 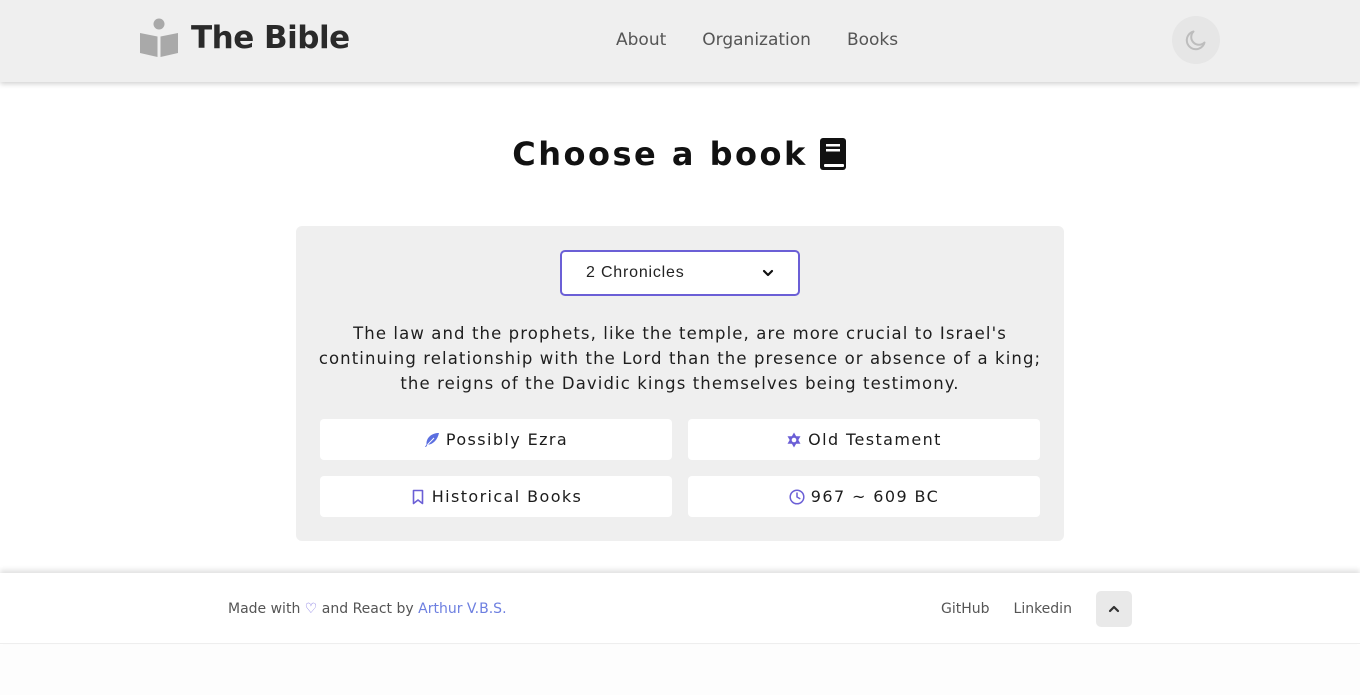 I want to click on page-bottom, so click(x=680, y=670).